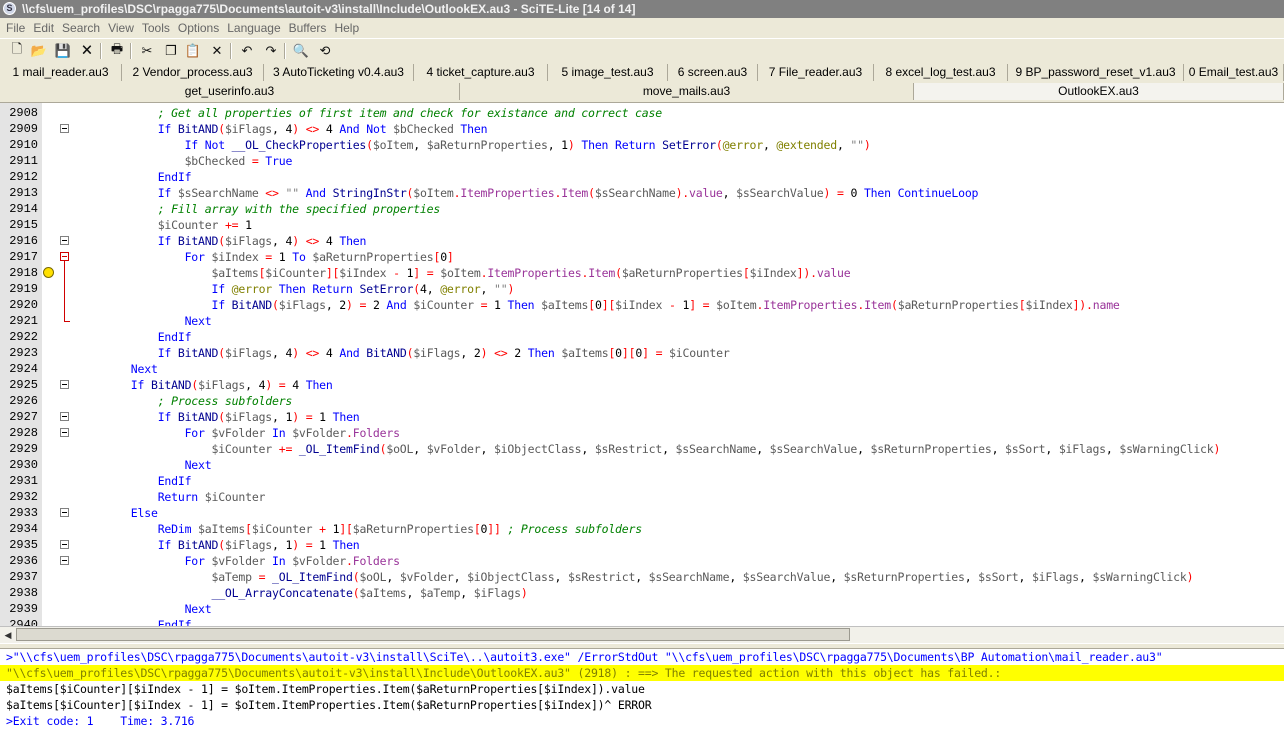  I want to click on line-number: 2935, so click(23, 545).